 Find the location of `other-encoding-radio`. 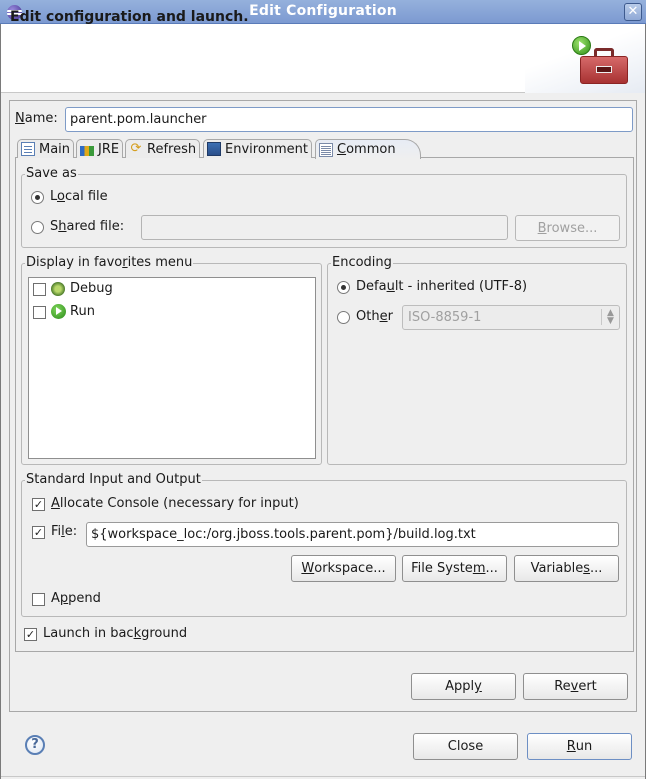

other-encoding-radio is located at coordinates (343, 317).